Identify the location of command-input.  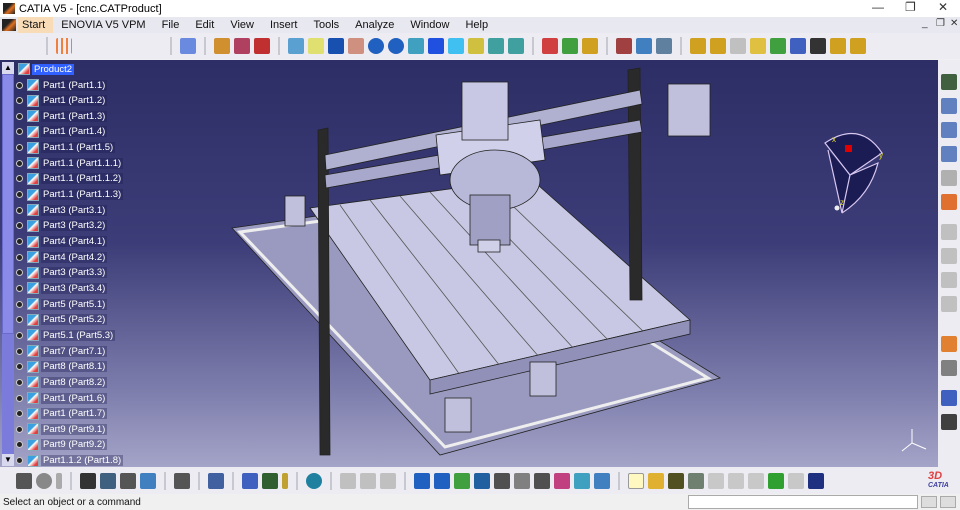
(803, 502).